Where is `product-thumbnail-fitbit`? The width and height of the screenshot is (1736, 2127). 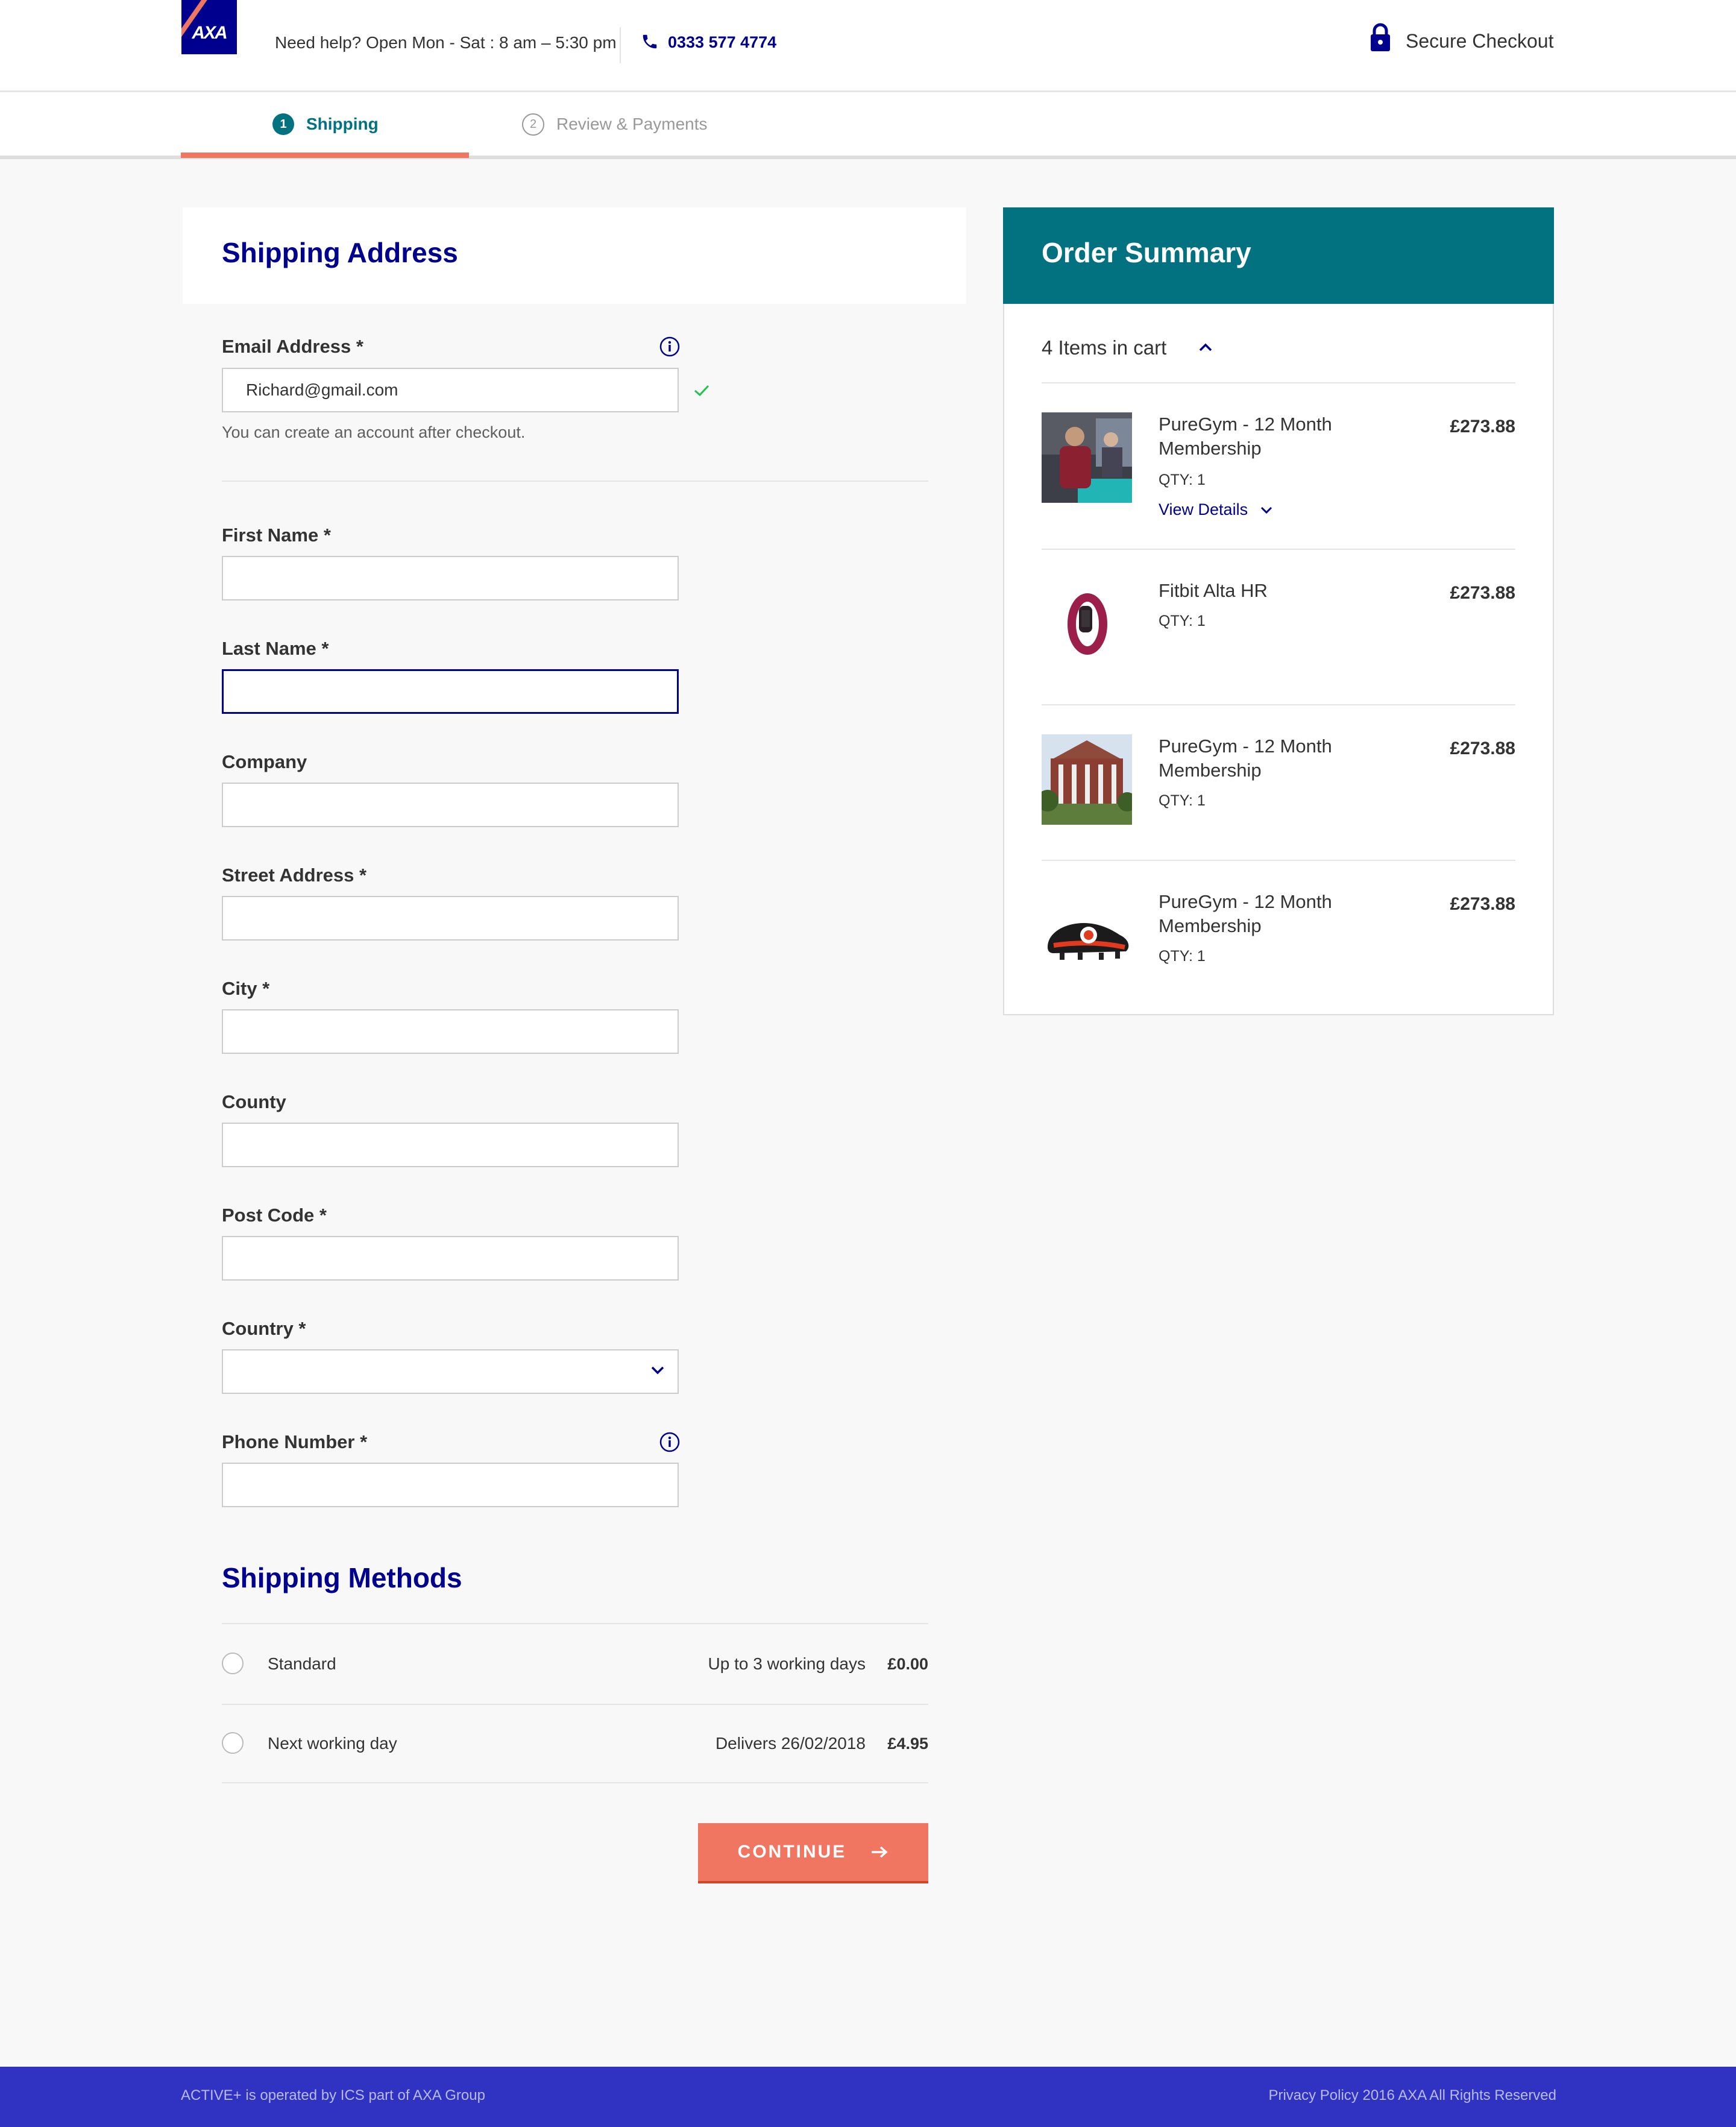
product-thumbnail-fitbit is located at coordinates (1087, 624).